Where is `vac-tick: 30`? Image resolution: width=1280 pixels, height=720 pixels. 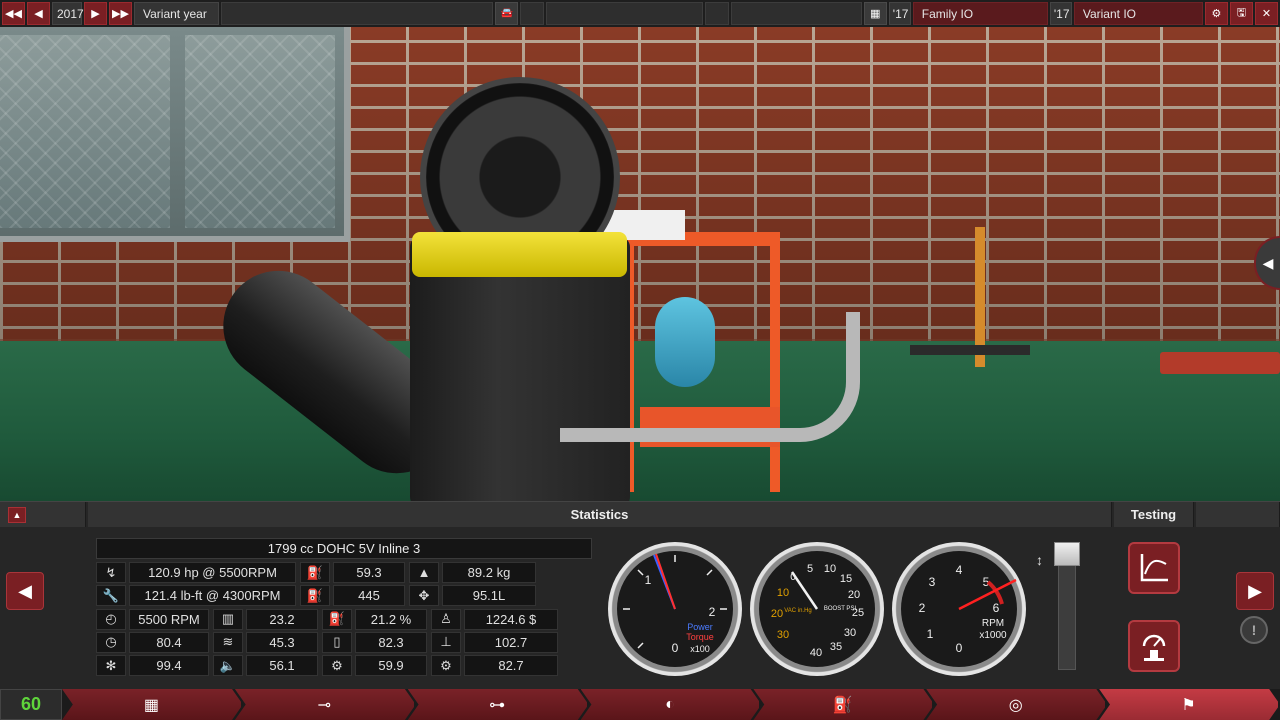
vac-tick: 30 is located at coordinates (783, 635).